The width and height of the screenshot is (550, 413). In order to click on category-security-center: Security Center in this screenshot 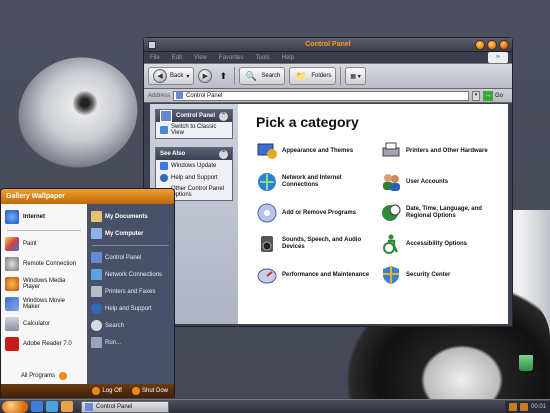, I will do `click(439, 275)`.